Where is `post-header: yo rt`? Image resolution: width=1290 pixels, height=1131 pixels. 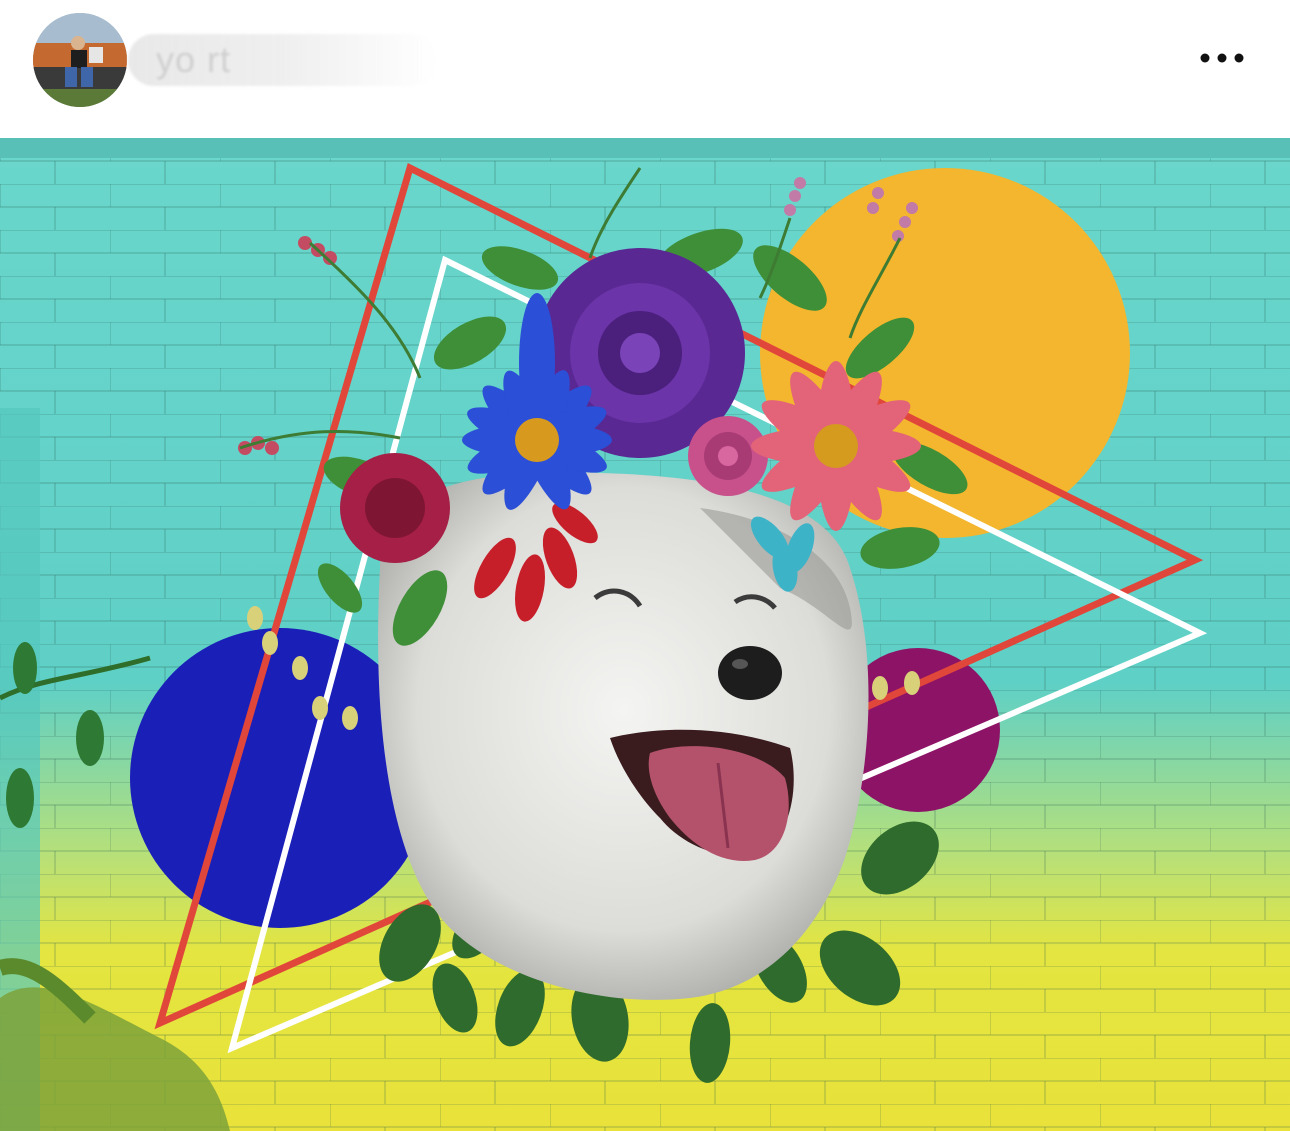 post-header: yo rt is located at coordinates (645, 69).